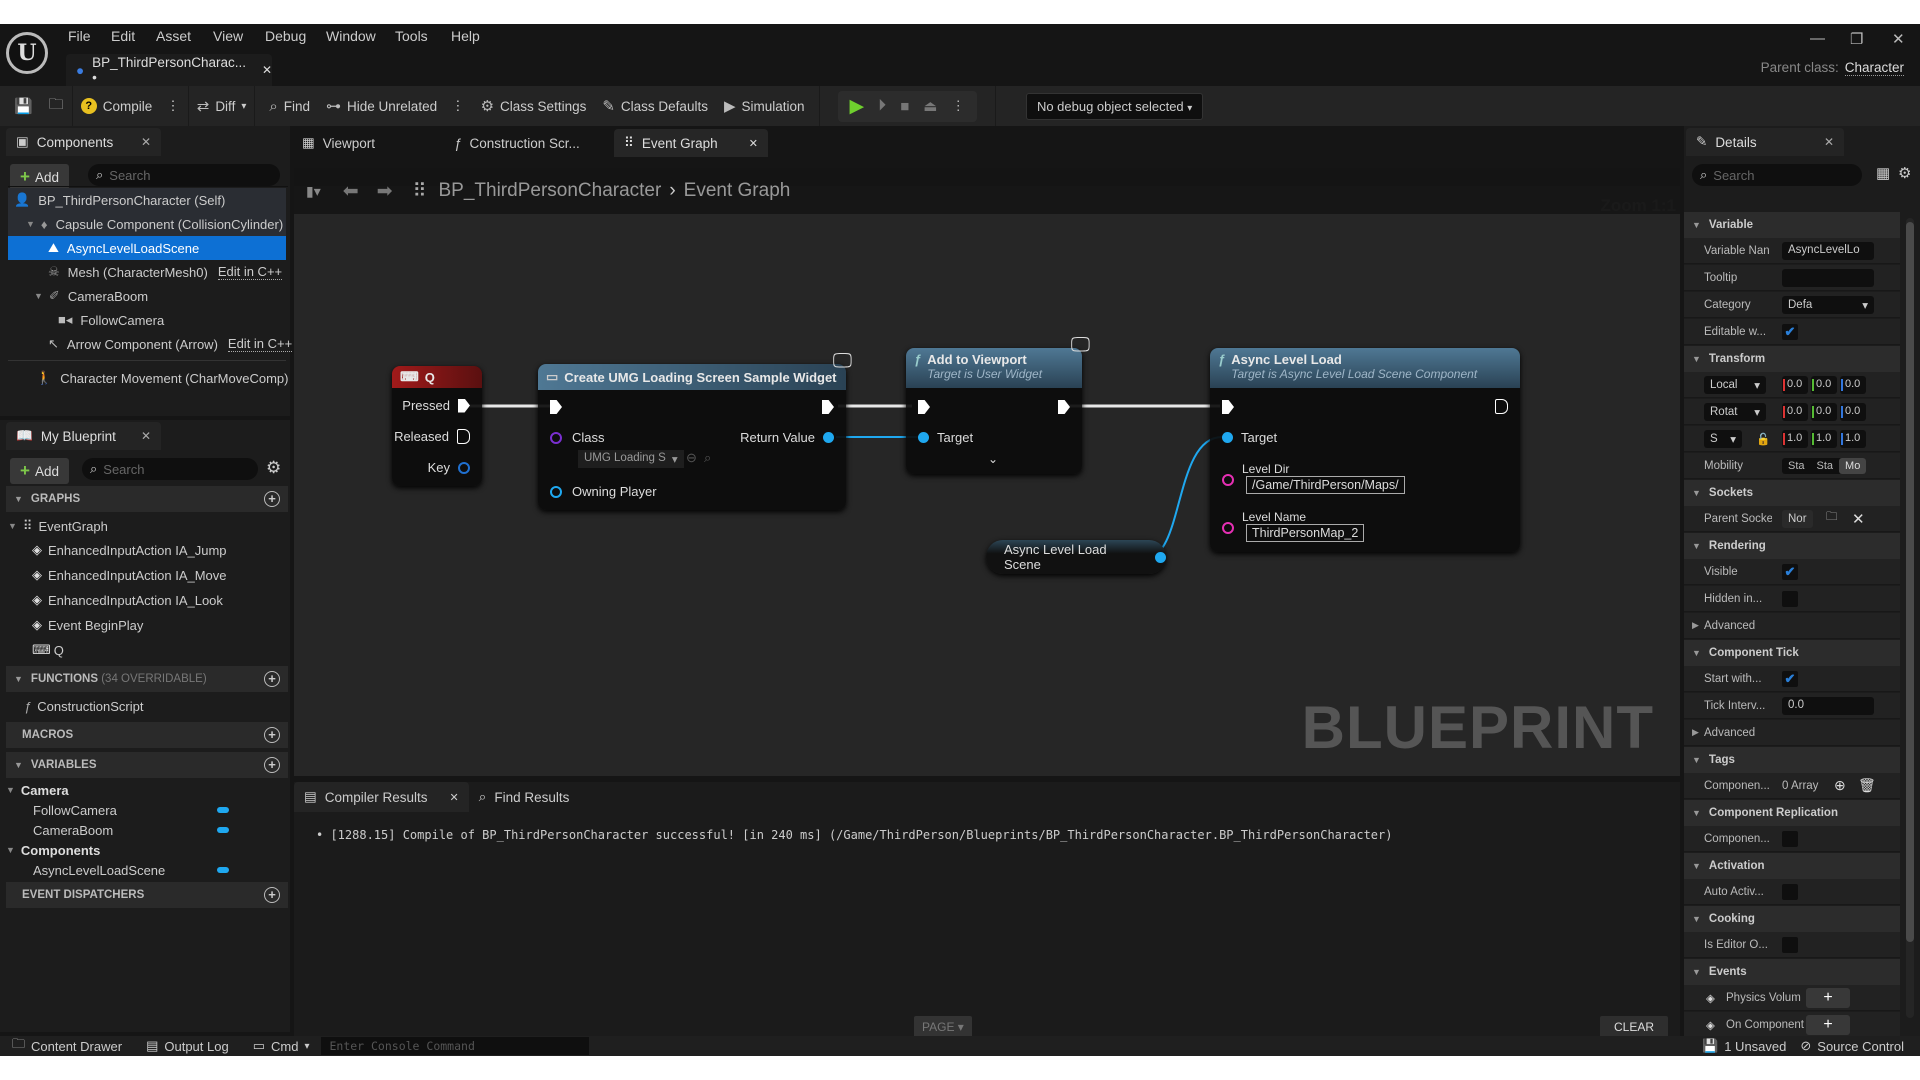  I want to click on console-input: Enter Console Command, so click(455, 1046).